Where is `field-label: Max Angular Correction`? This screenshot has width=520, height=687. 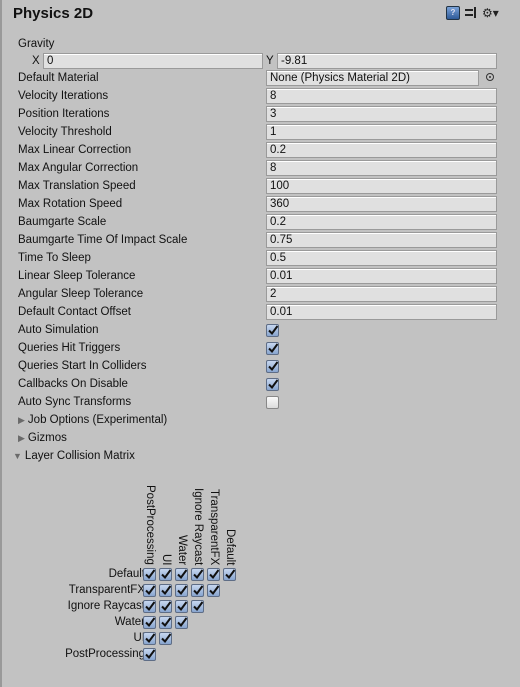
field-label: Max Angular Correction is located at coordinates (78, 168).